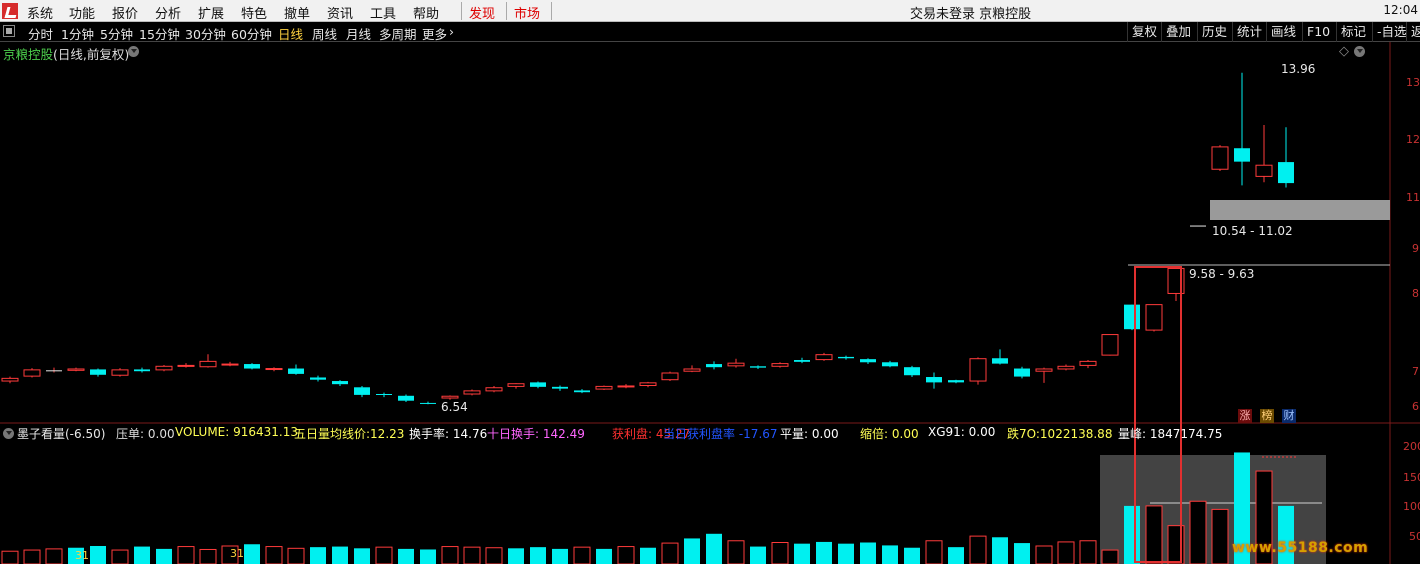  I want to click on overlay-button: 叠加, so click(1178, 32).